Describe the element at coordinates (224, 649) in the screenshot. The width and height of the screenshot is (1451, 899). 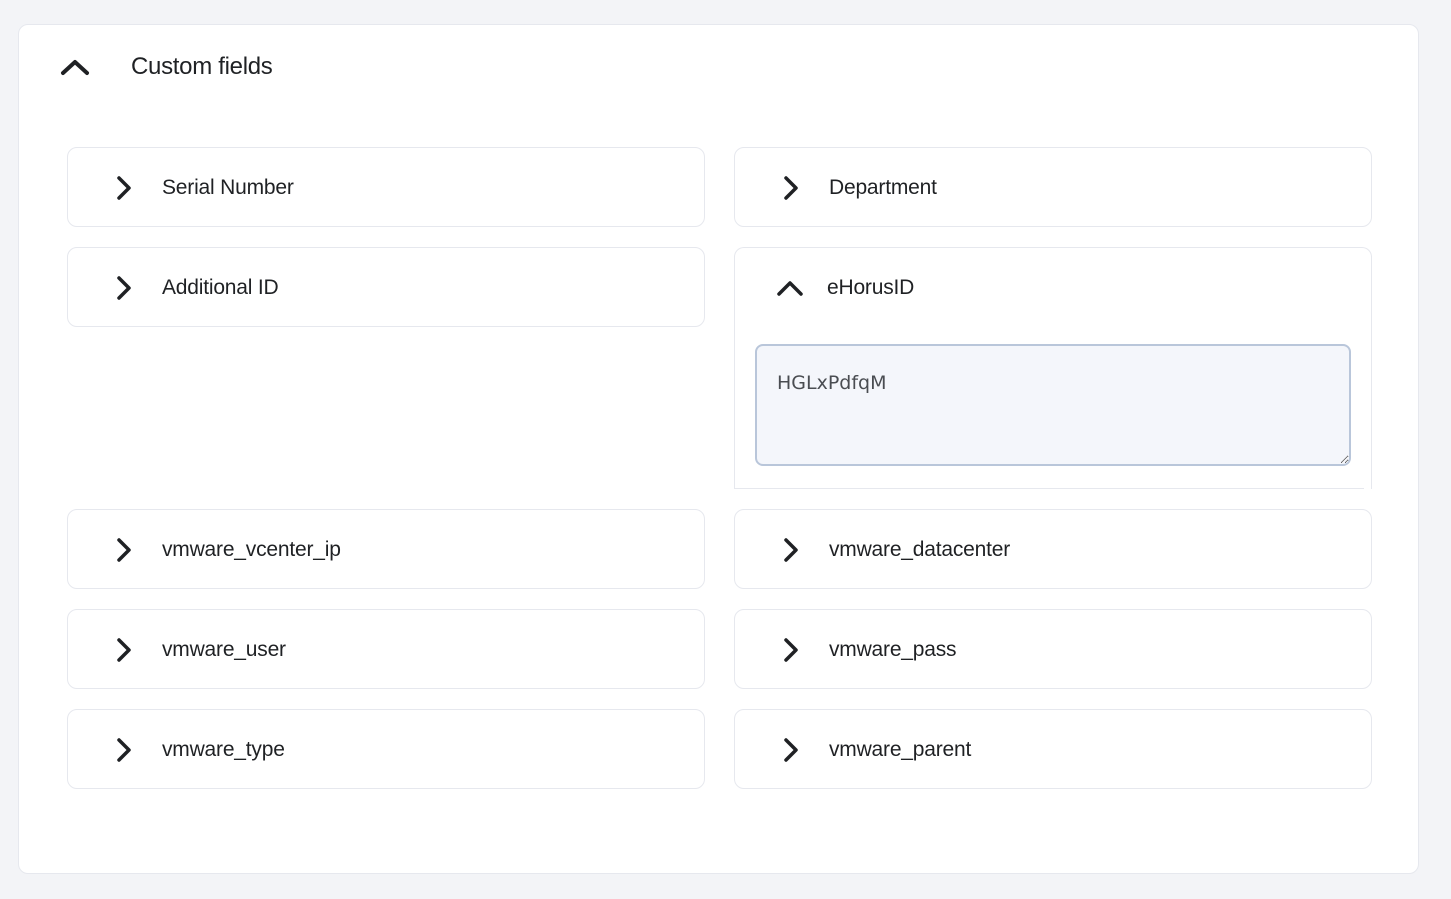
I see `field-label: vmware_user` at that location.